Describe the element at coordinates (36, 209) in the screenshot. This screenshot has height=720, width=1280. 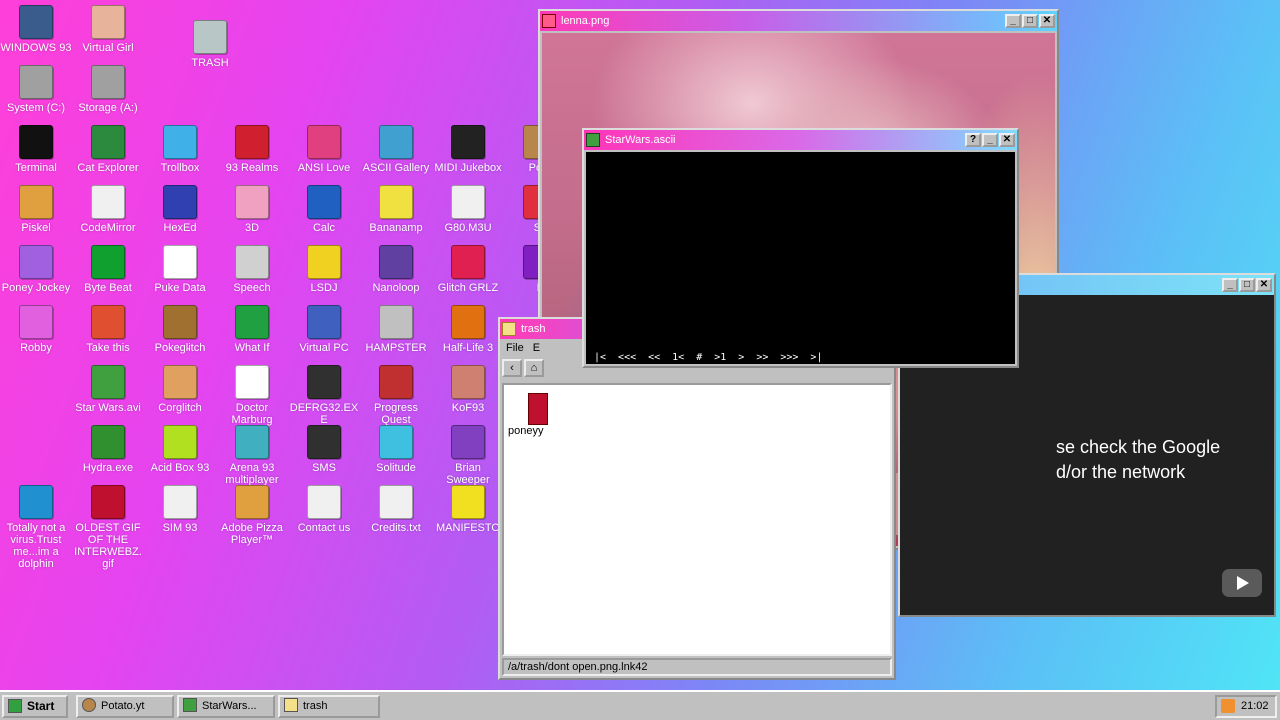
I see `desktop-icon: Piskel` at that location.